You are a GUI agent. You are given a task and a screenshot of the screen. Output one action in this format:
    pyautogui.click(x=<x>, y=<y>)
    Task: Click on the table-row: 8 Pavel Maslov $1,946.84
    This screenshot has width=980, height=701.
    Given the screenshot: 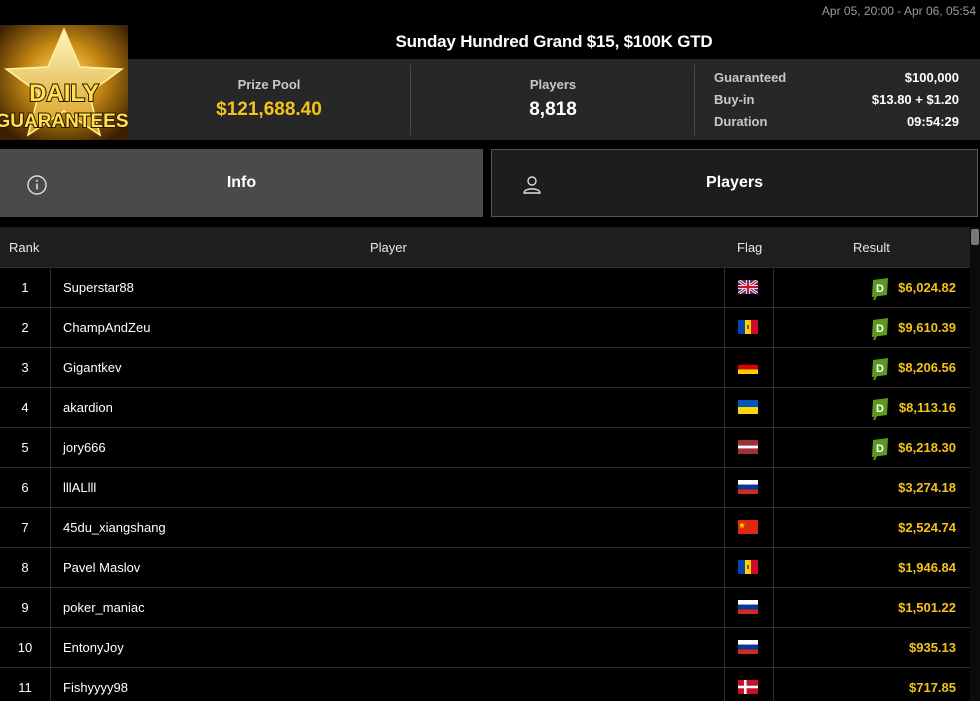 What is the action you would take?
    pyautogui.click(x=485, y=567)
    